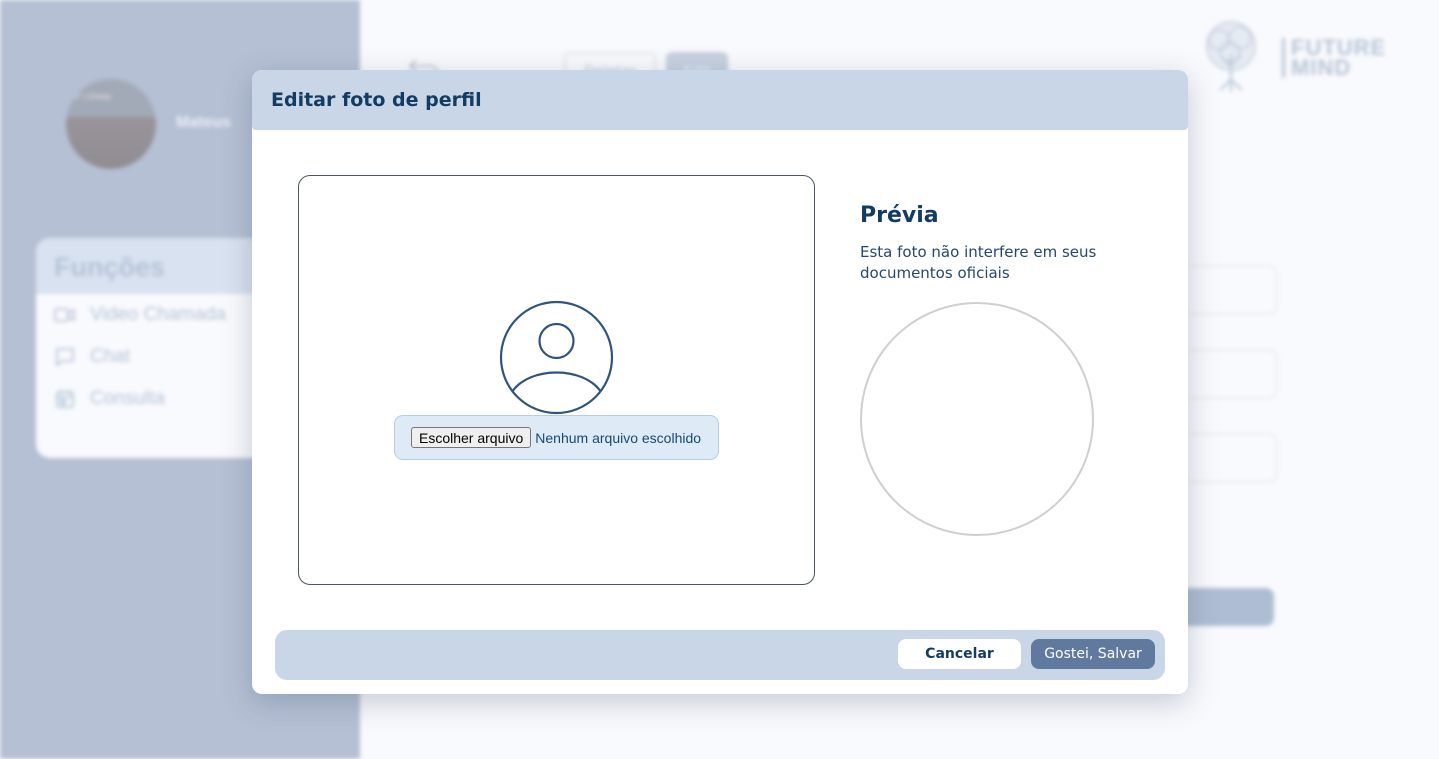  Describe the element at coordinates (556, 357) in the screenshot. I see `user-avatar-icon` at that location.